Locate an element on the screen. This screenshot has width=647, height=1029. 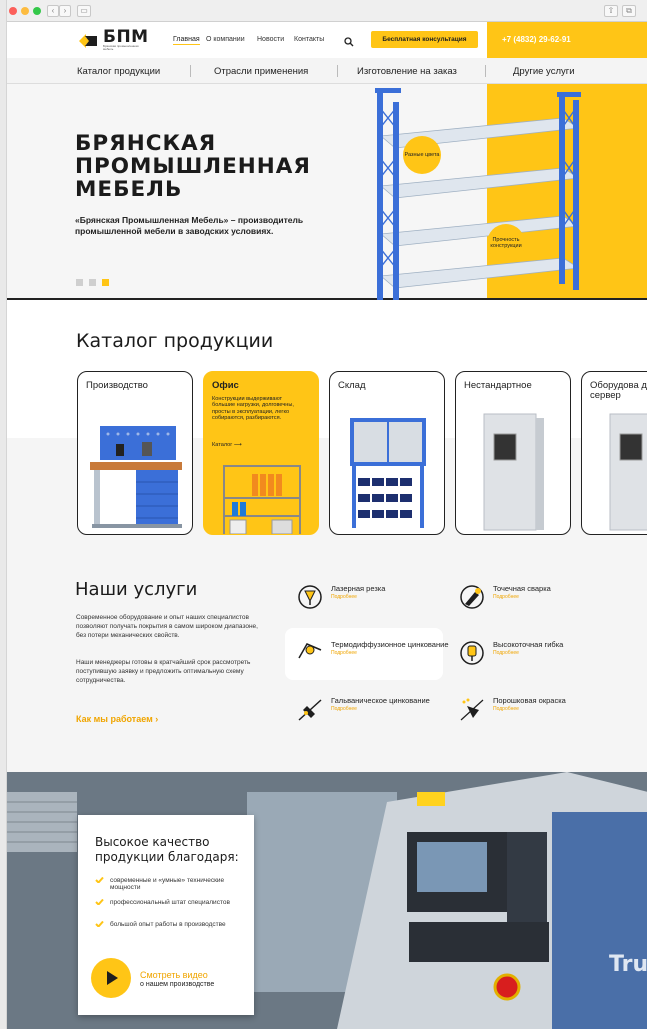
back-button: ‹ is located at coordinates (53, 11).